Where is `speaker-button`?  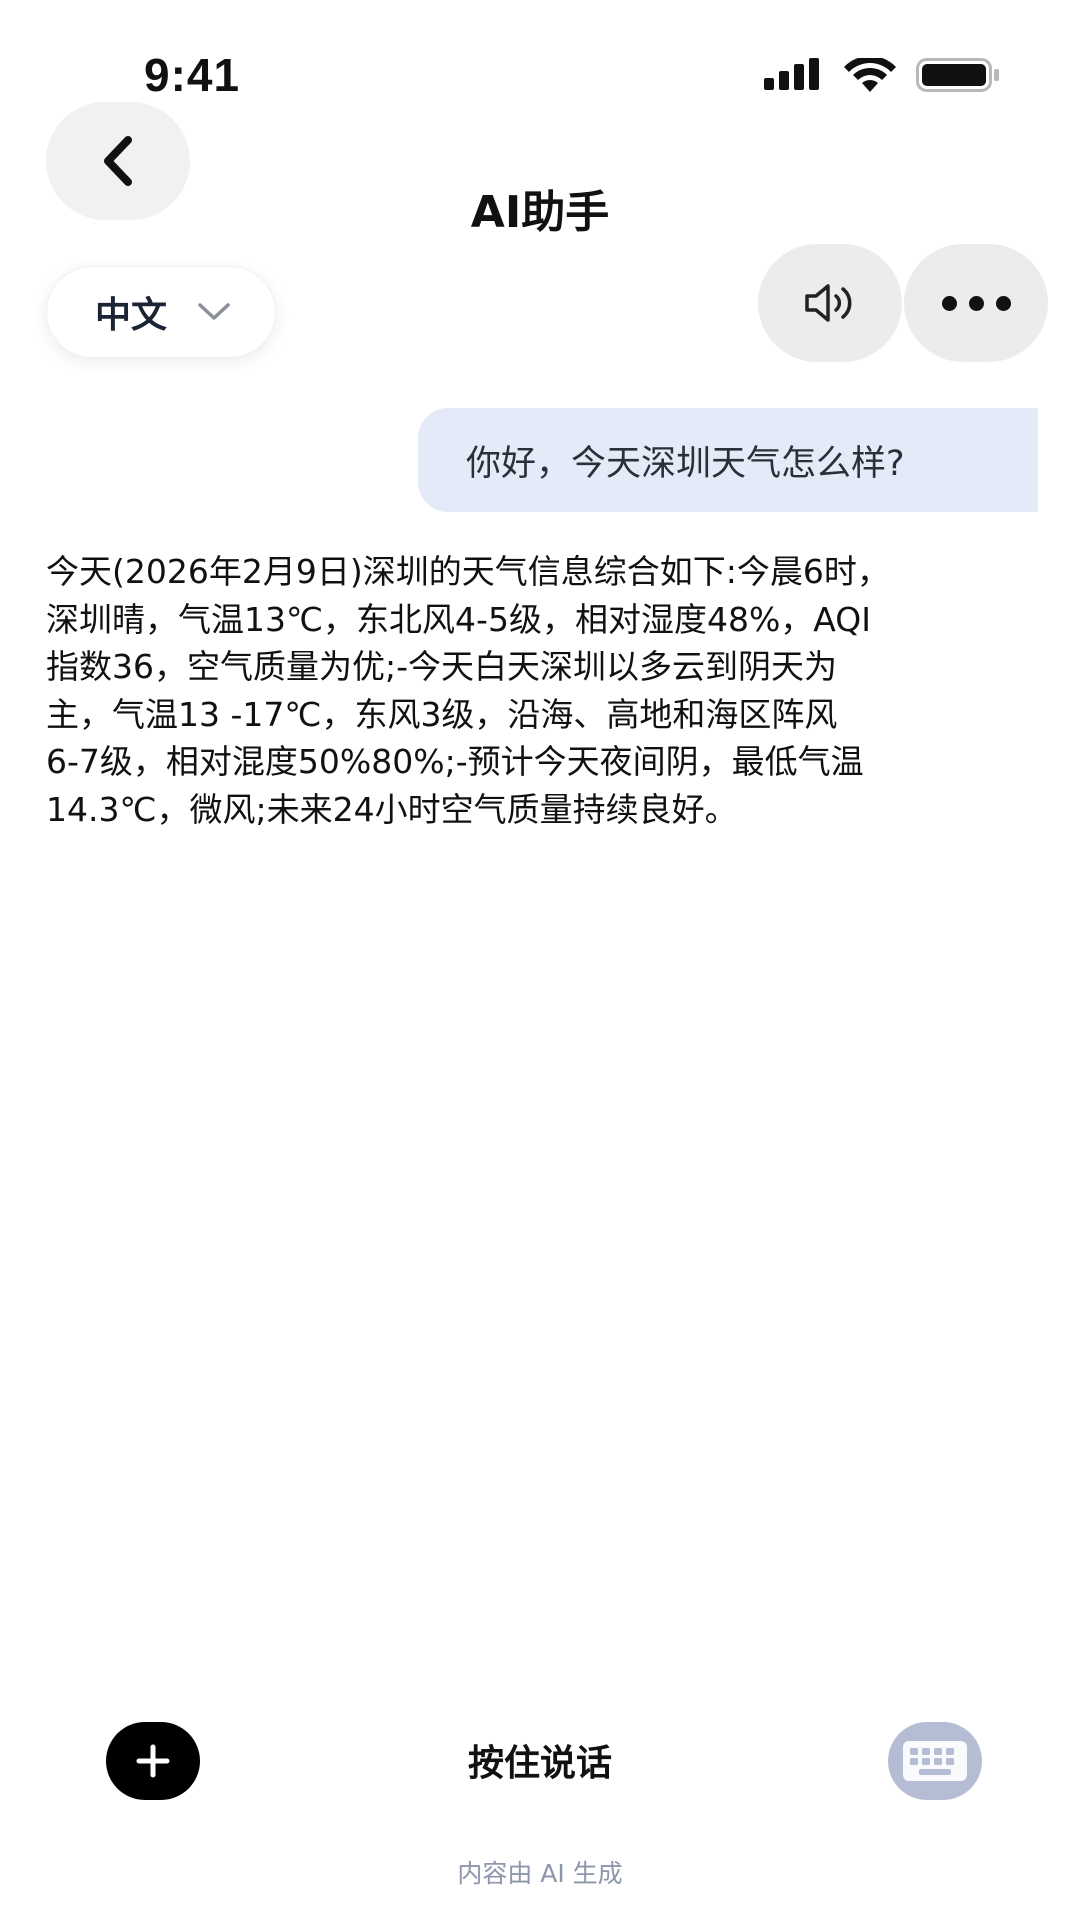
speaker-button is located at coordinates (830, 303).